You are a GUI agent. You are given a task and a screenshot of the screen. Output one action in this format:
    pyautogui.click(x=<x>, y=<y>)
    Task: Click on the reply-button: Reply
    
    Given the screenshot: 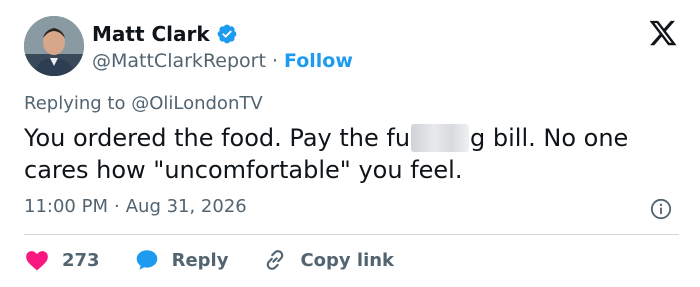 What is the action you would take?
    pyautogui.click(x=181, y=260)
    